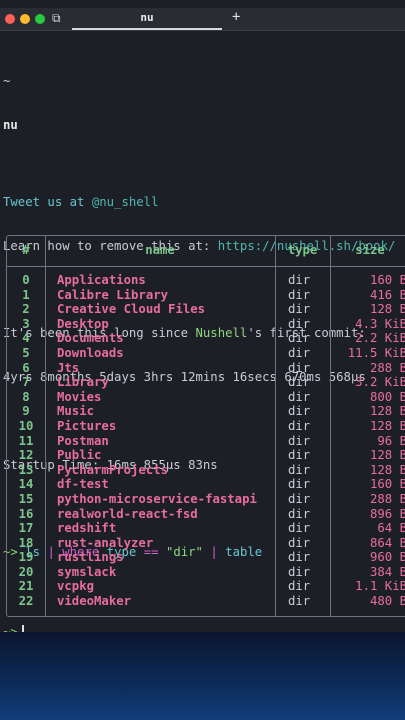 This screenshot has width=405, height=720. What do you see at coordinates (380, 323) in the screenshot?
I see `row-size: 4.3 KiB` at bounding box center [380, 323].